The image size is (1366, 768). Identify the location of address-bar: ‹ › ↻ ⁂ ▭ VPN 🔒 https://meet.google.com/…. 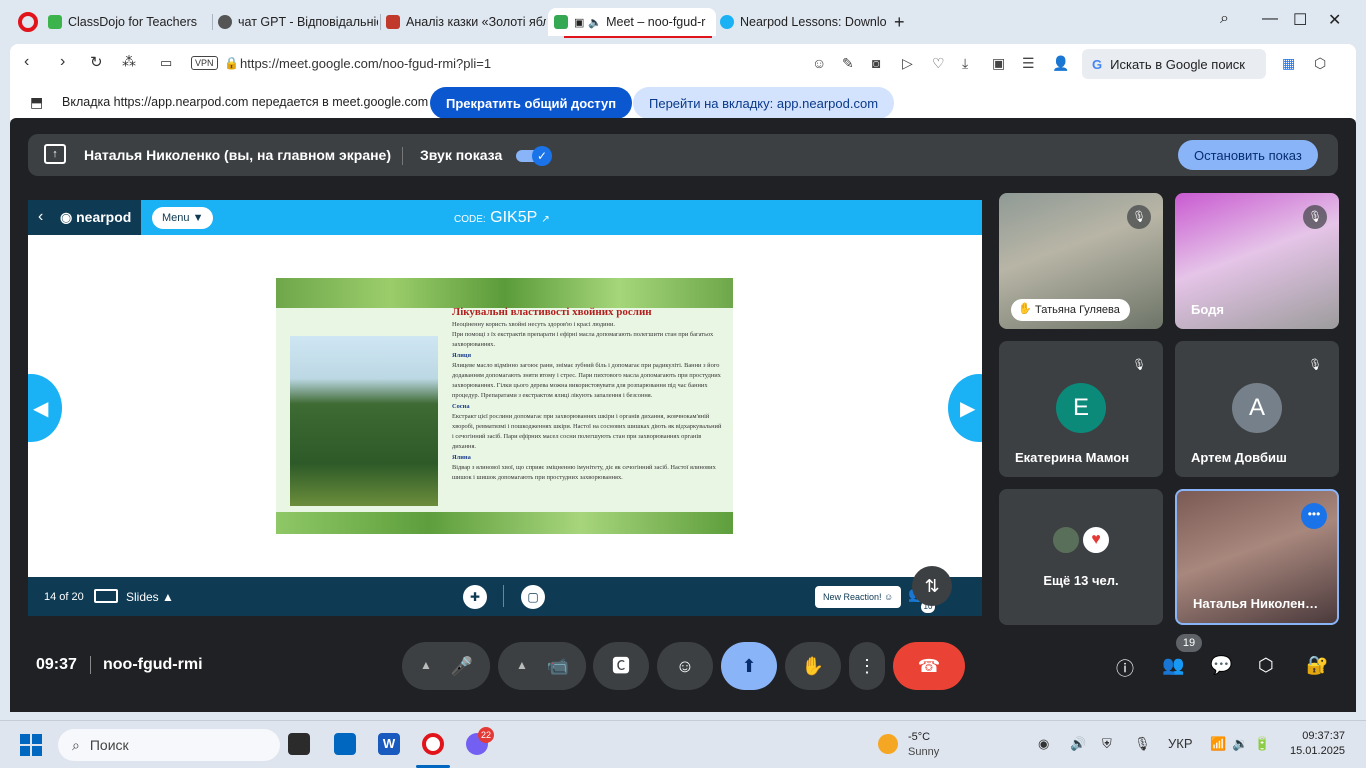
(683, 64).